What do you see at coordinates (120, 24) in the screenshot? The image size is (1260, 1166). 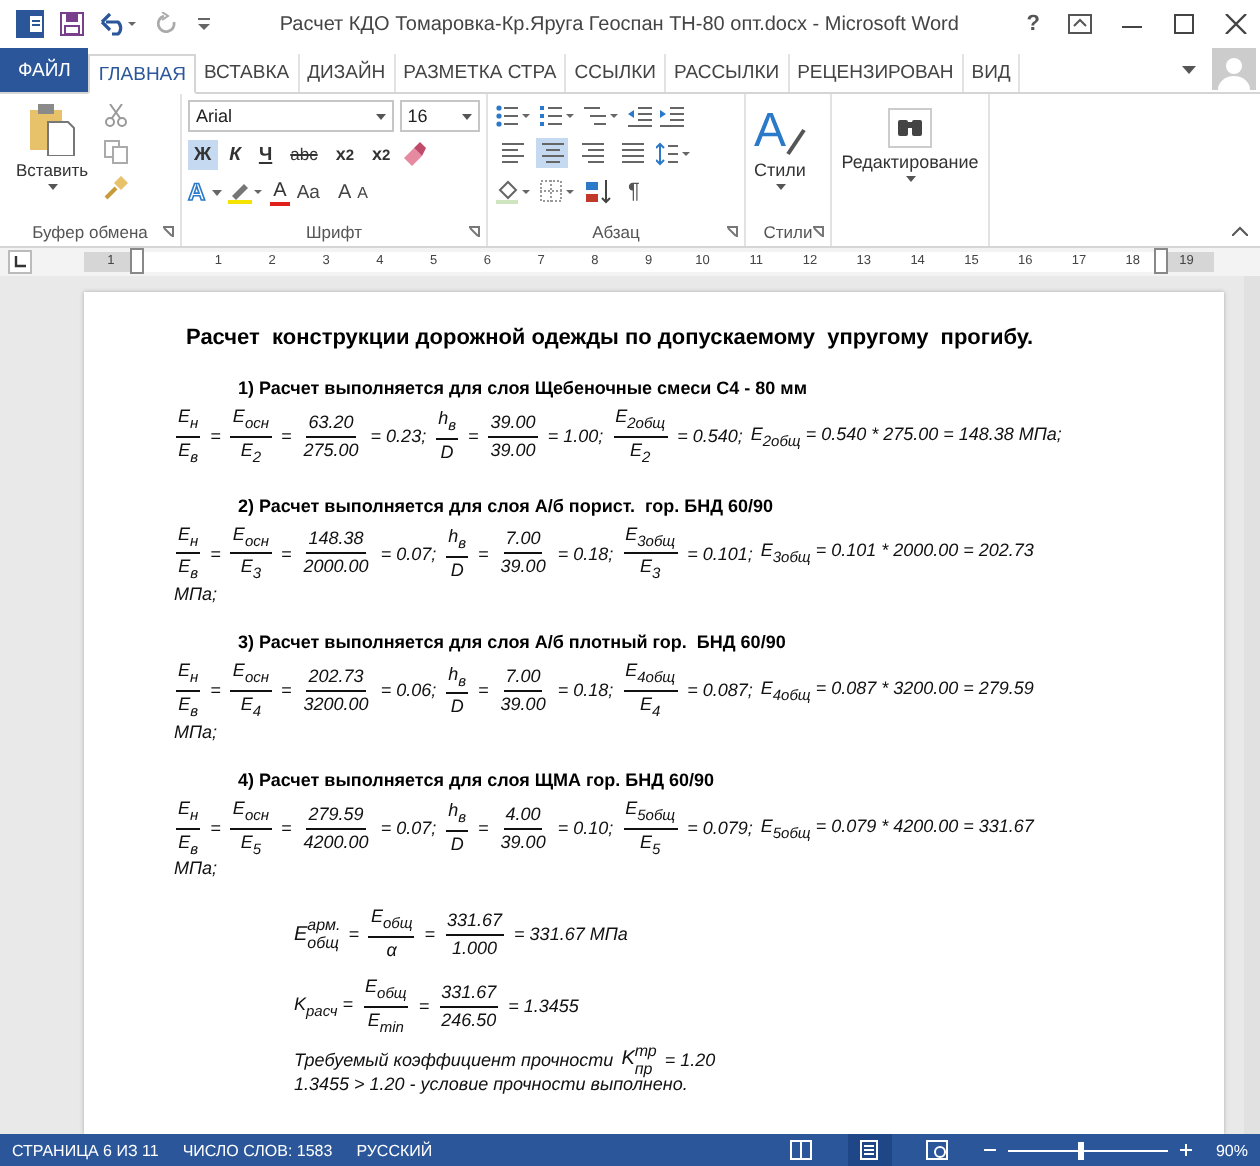 I see `undo-icon` at bounding box center [120, 24].